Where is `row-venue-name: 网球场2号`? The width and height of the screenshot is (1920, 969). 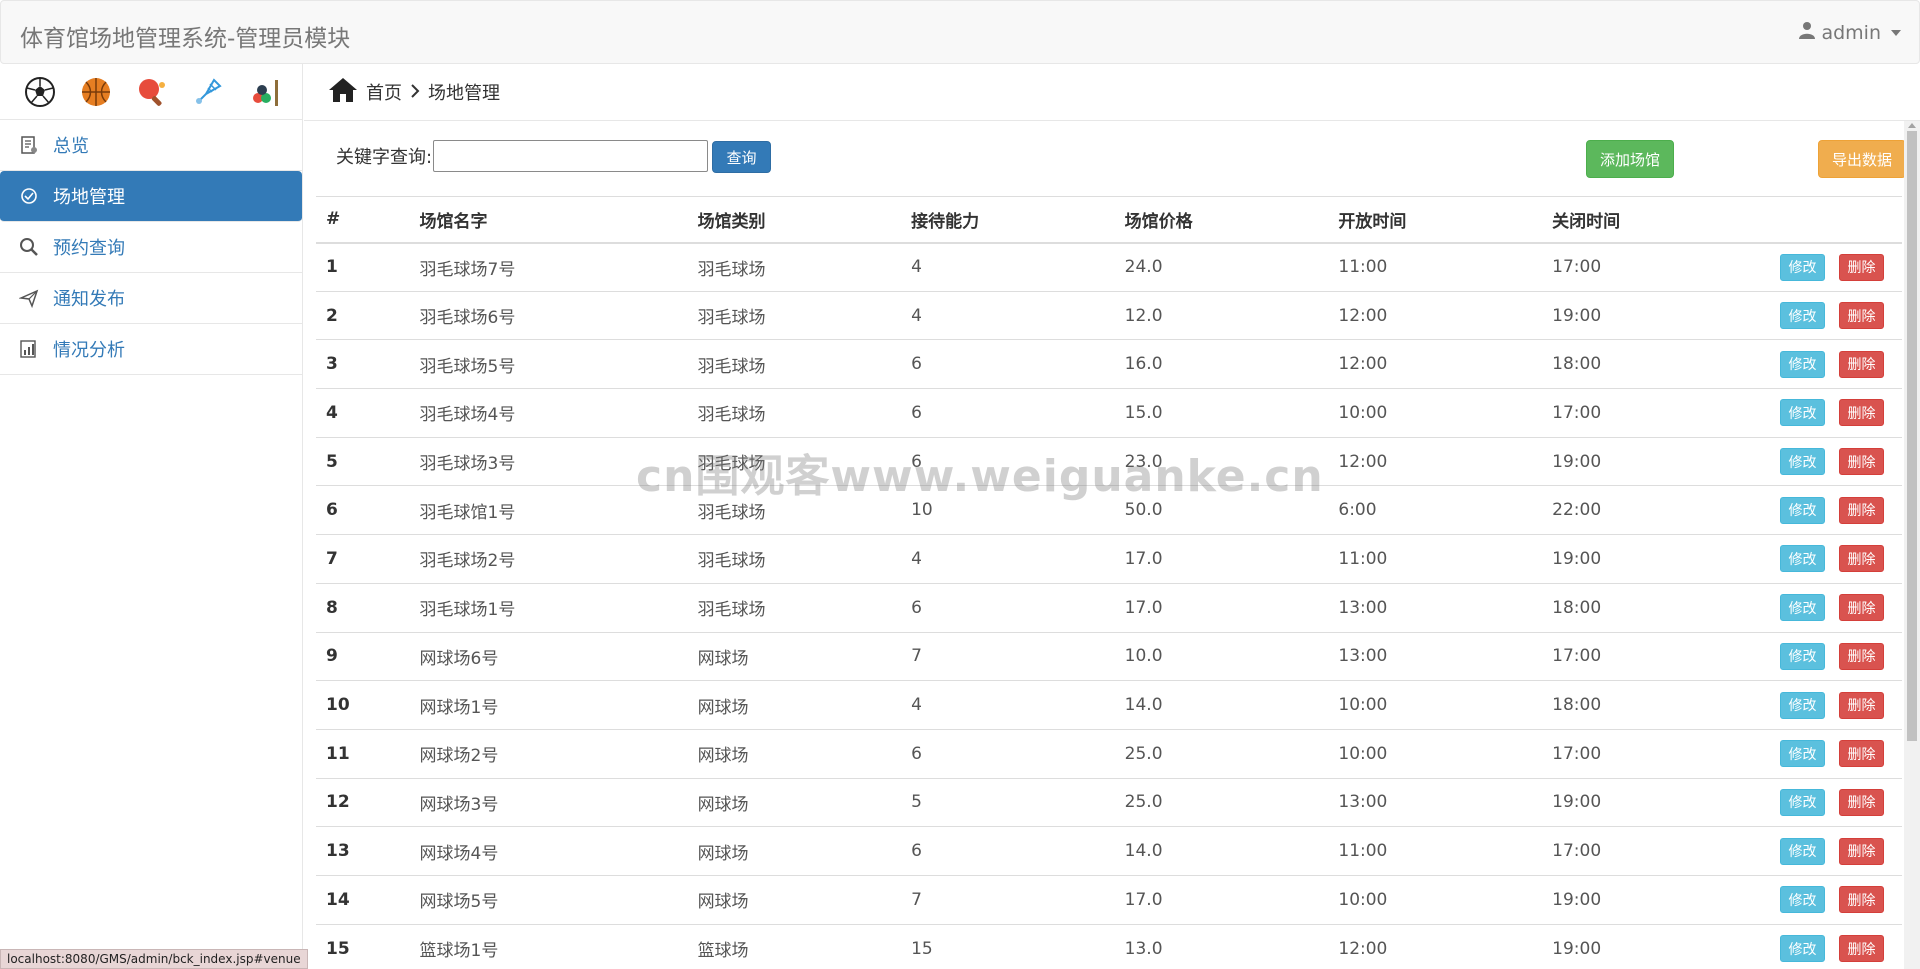
row-venue-name: 网球场2号 is located at coordinates (548, 753).